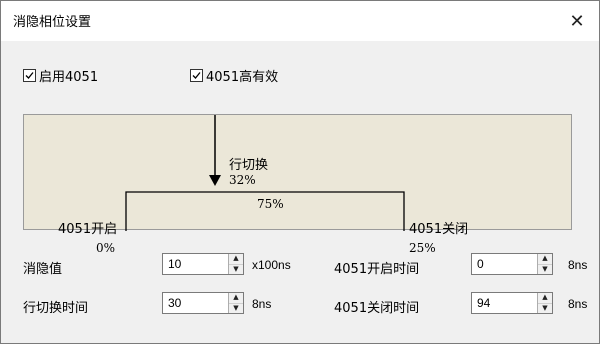 This screenshot has width=601, height=345. I want to click on close-4051-label: 4051关闭, so click(439, 229).